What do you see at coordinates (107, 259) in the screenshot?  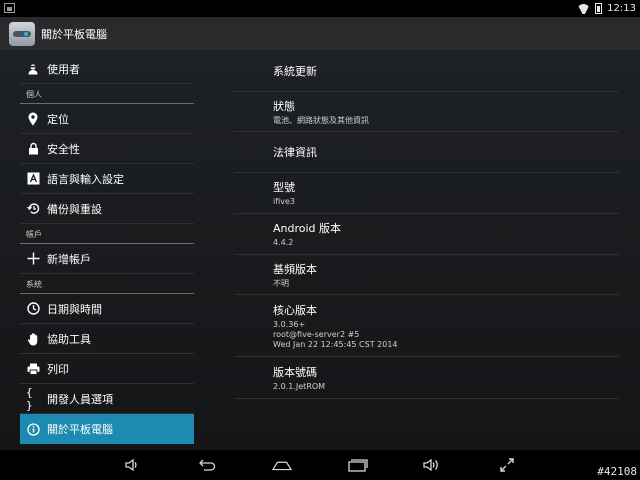 I see `sidebar-item: 新增帳戶` at bounding box center [107, 259].